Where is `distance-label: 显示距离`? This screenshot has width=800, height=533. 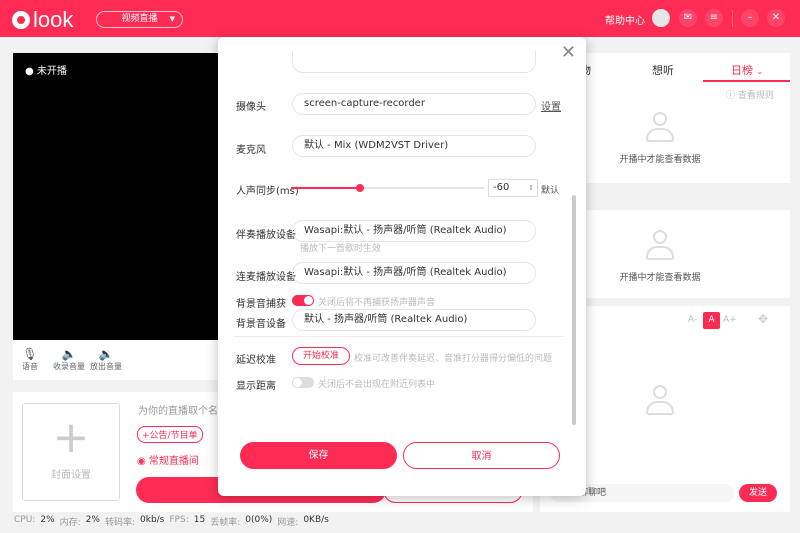
distance-label: 显示距离 is located at coordinates (256, 386).